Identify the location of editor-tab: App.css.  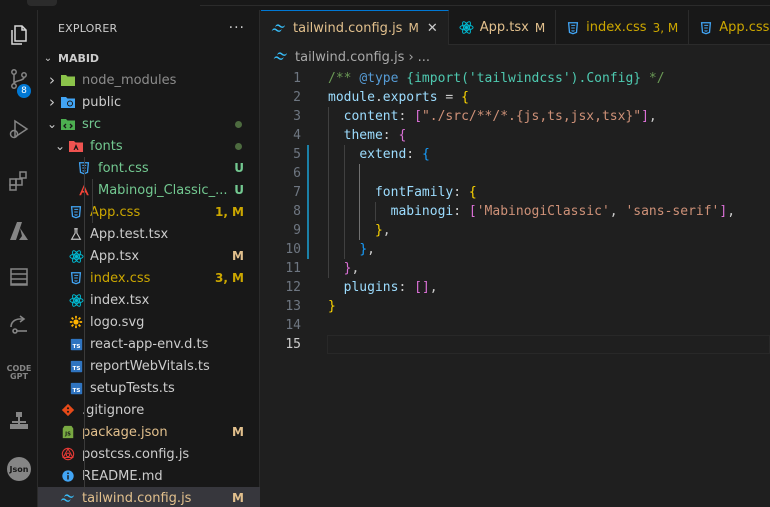
(729, 27).